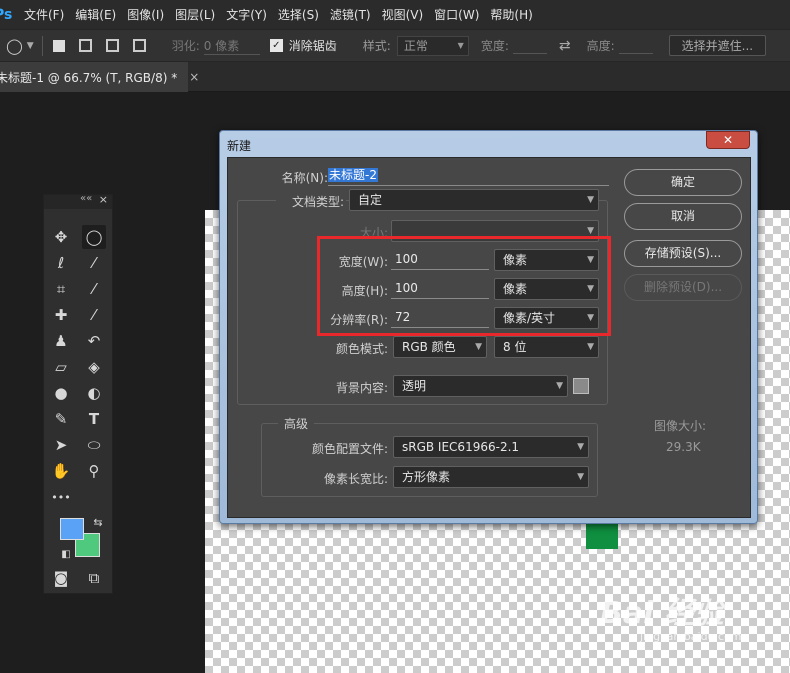 The image size is (790, 673). Describe the element at coordinates (296, 423) in the screenshot. I see `advanced-label: 高级` at that location.